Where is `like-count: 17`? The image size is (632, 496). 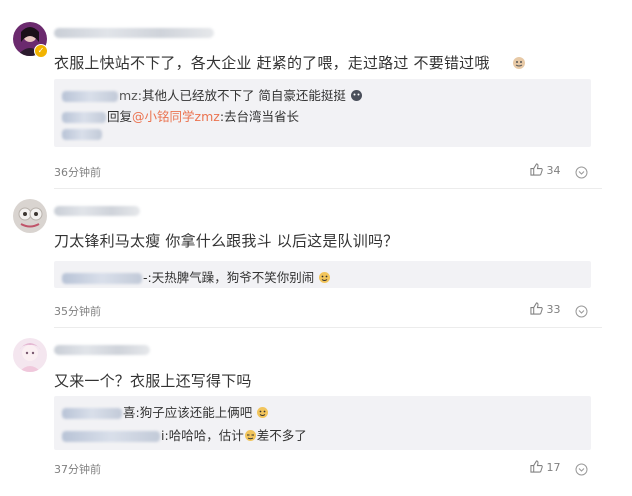
like-count: 17 is located at coordinates (553, 467).